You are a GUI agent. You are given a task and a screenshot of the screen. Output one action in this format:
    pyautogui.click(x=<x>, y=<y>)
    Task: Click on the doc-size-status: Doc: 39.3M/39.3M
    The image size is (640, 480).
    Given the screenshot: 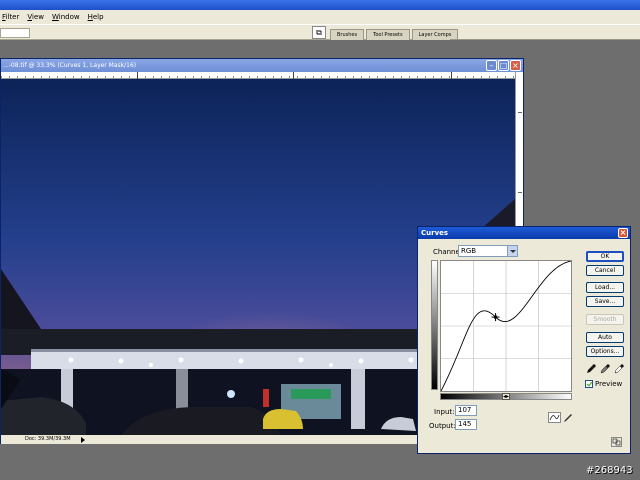 What is the action you would take?
    pyautogui.click(x=48, y=439)
    